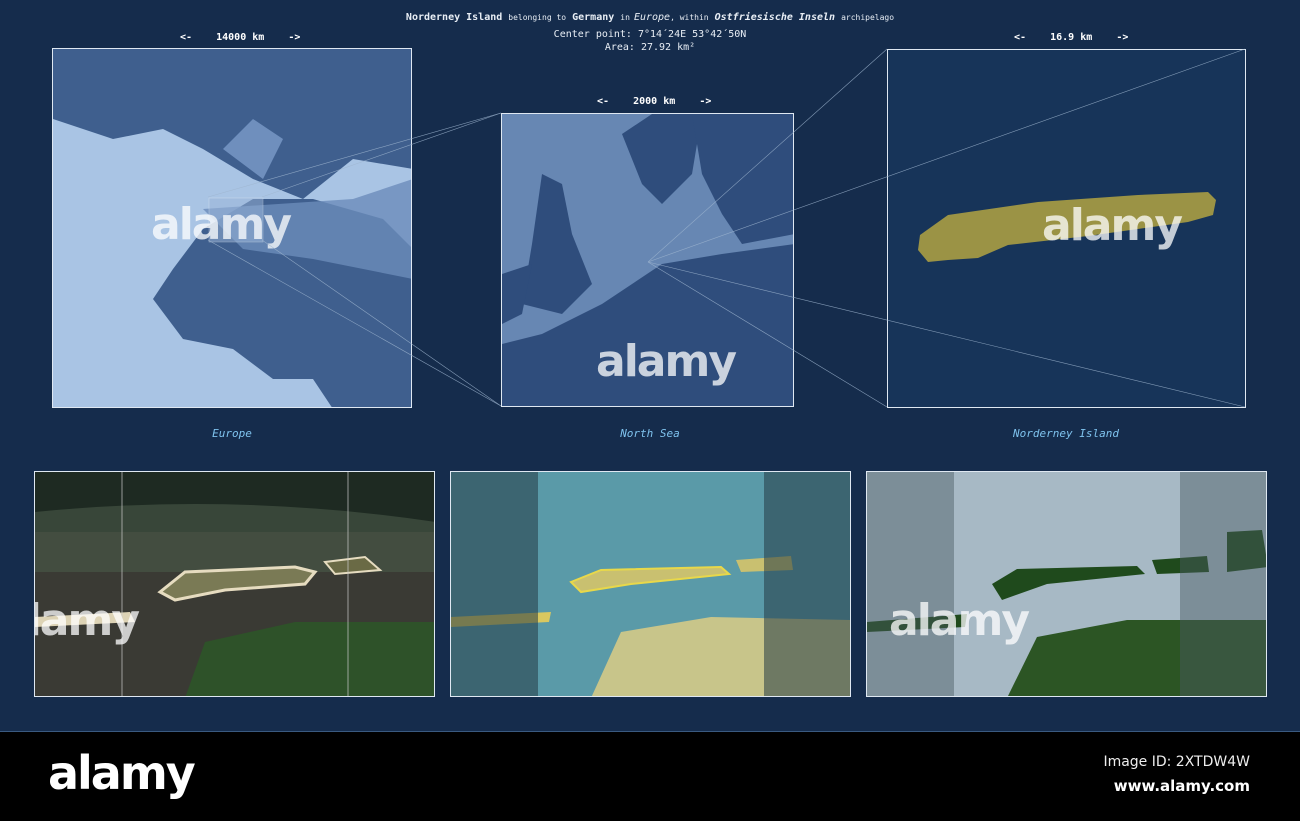 This screenshot has width=1300, height=821. I want to click on terrain-view: alamy, so click(1066, 584).